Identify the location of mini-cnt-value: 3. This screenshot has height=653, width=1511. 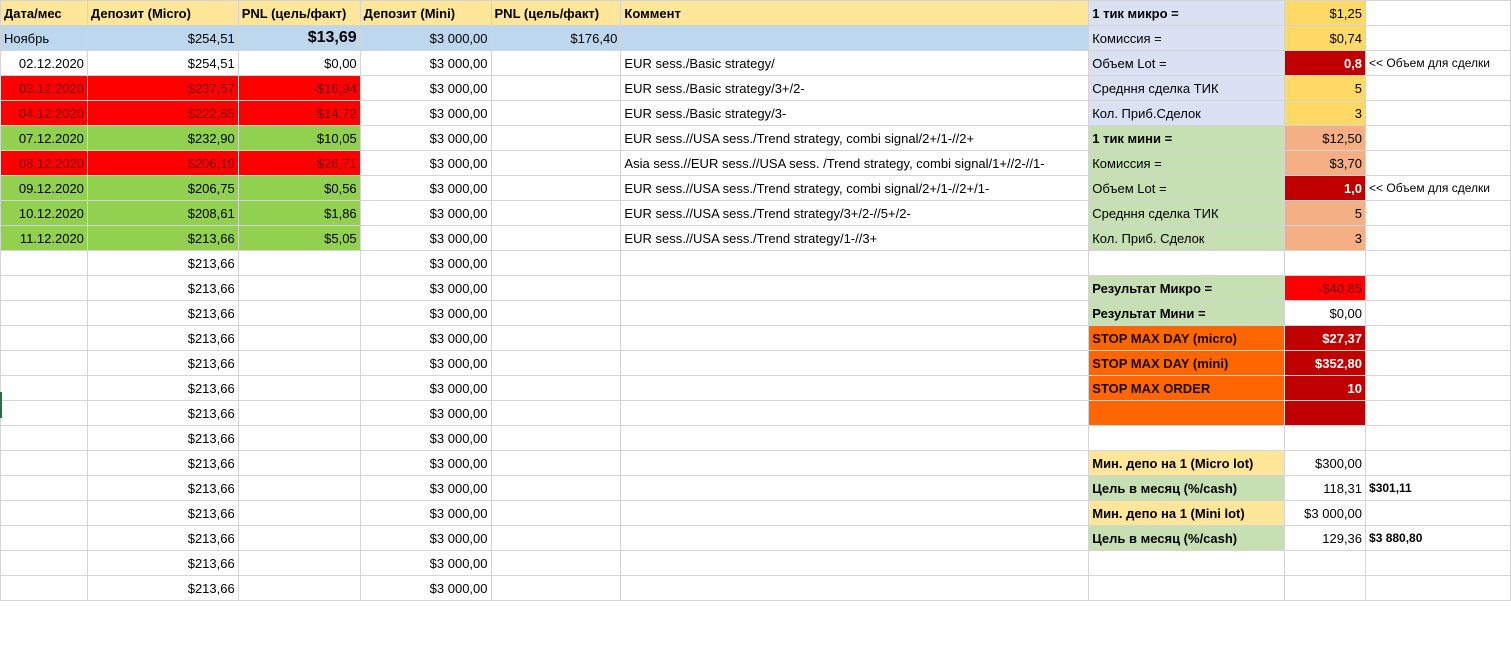
(1325, 238).